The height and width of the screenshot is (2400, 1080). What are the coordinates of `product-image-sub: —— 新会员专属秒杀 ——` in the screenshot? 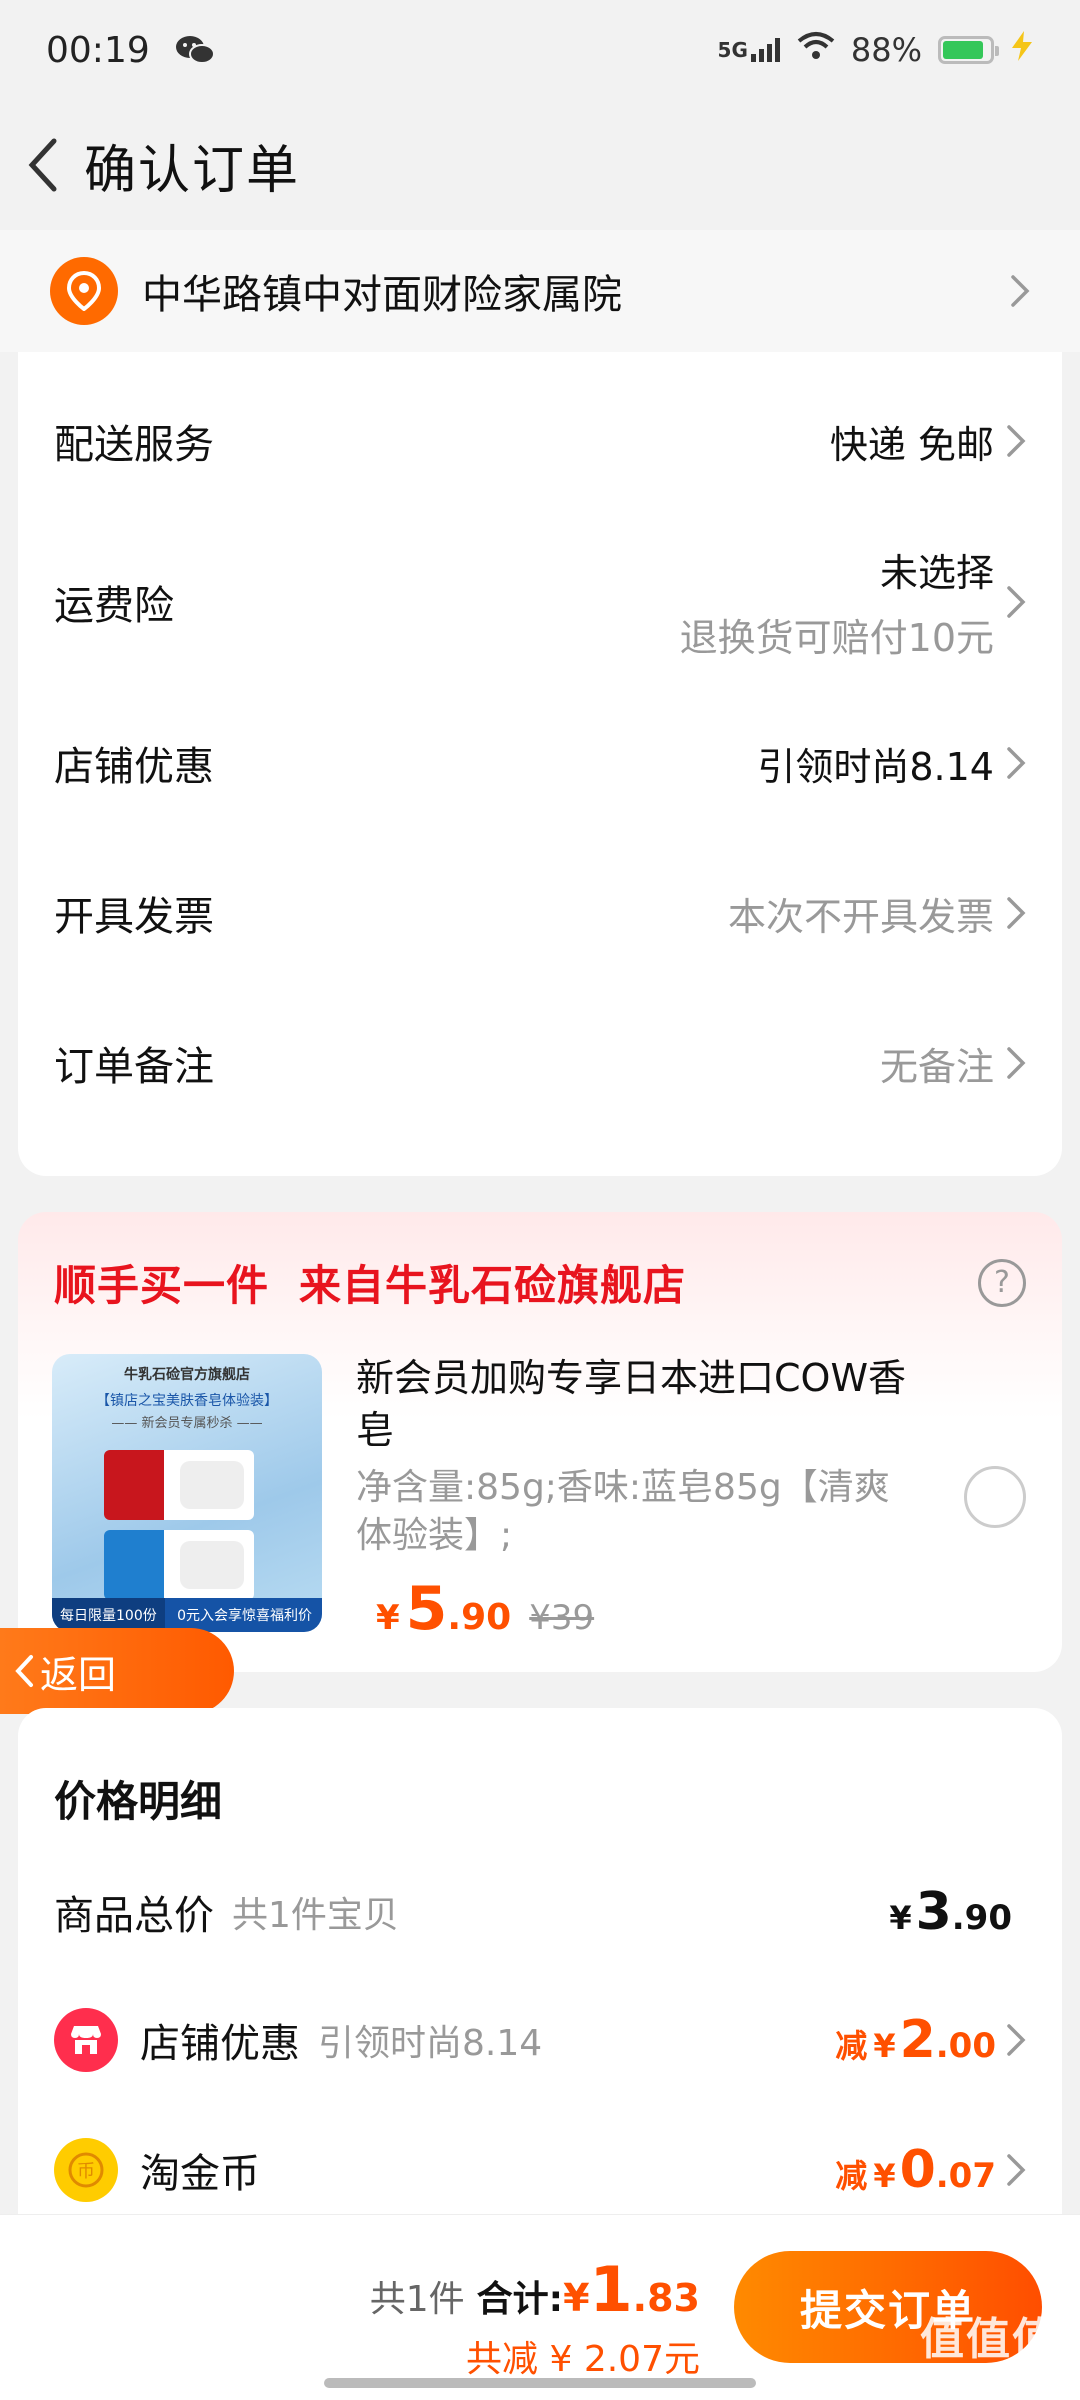 It's located at (187, 1423).